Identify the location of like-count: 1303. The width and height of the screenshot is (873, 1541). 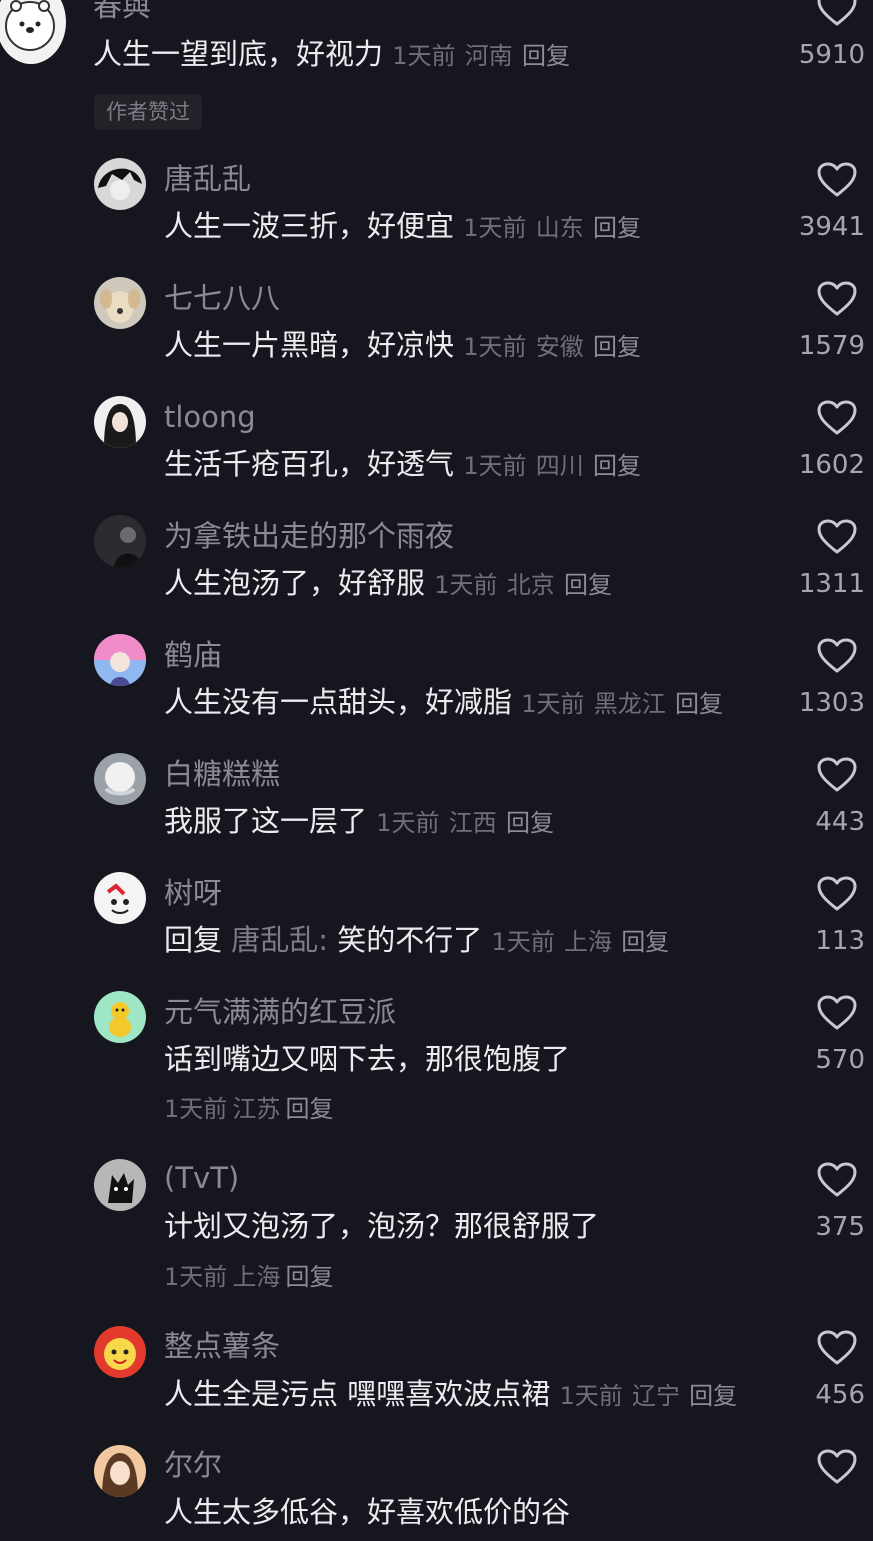
(831, 703).